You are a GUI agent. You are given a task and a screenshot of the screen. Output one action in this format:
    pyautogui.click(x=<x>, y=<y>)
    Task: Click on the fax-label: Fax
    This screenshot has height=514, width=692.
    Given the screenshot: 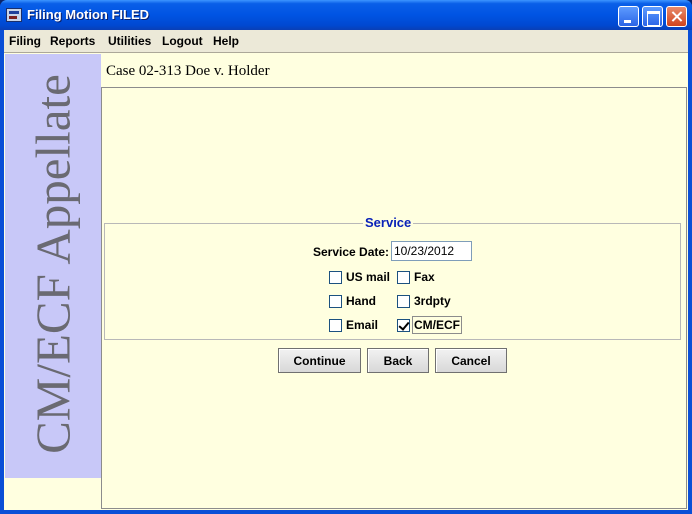 What is the action you would take?
    pyautogui.click(x=424, y=277)
    